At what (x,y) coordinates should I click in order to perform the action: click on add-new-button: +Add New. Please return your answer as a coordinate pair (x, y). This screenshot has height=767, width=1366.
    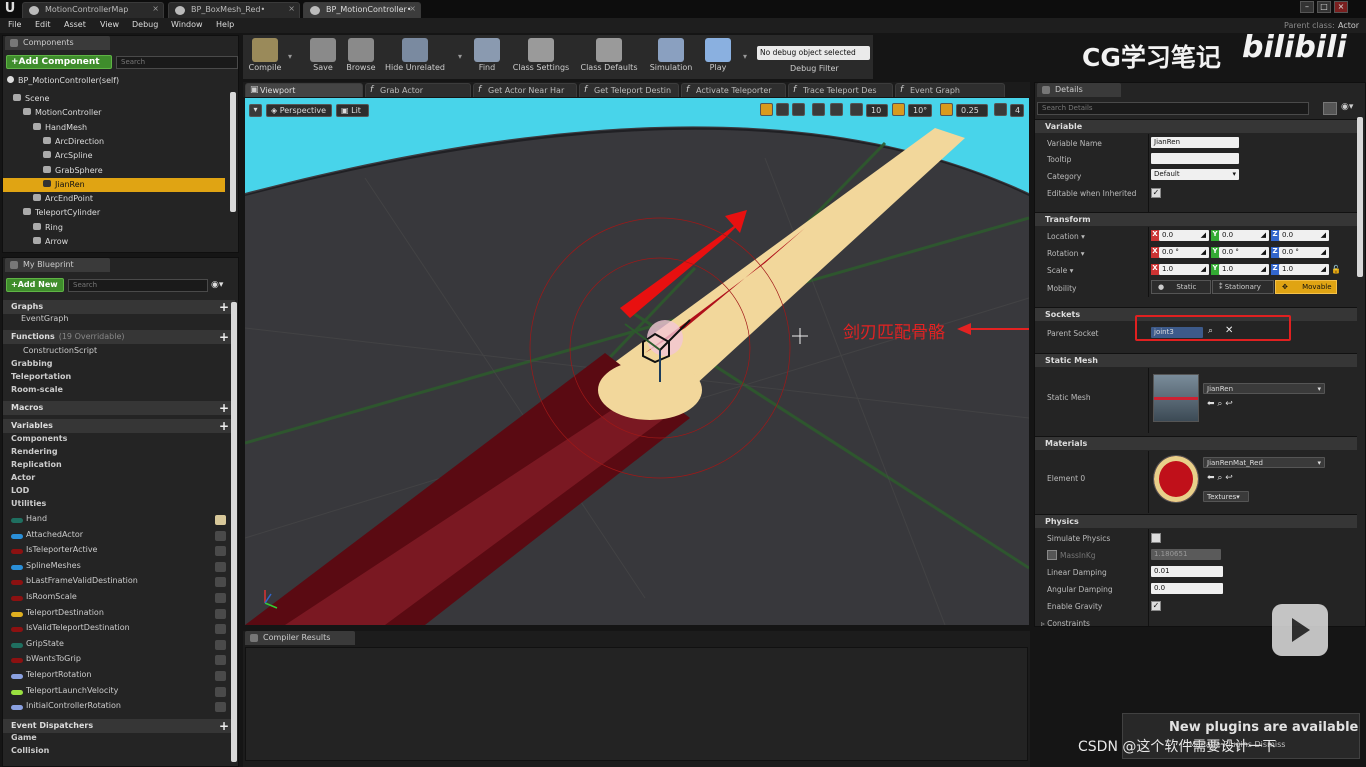
    Looking at the image, I should click on (35, 285).